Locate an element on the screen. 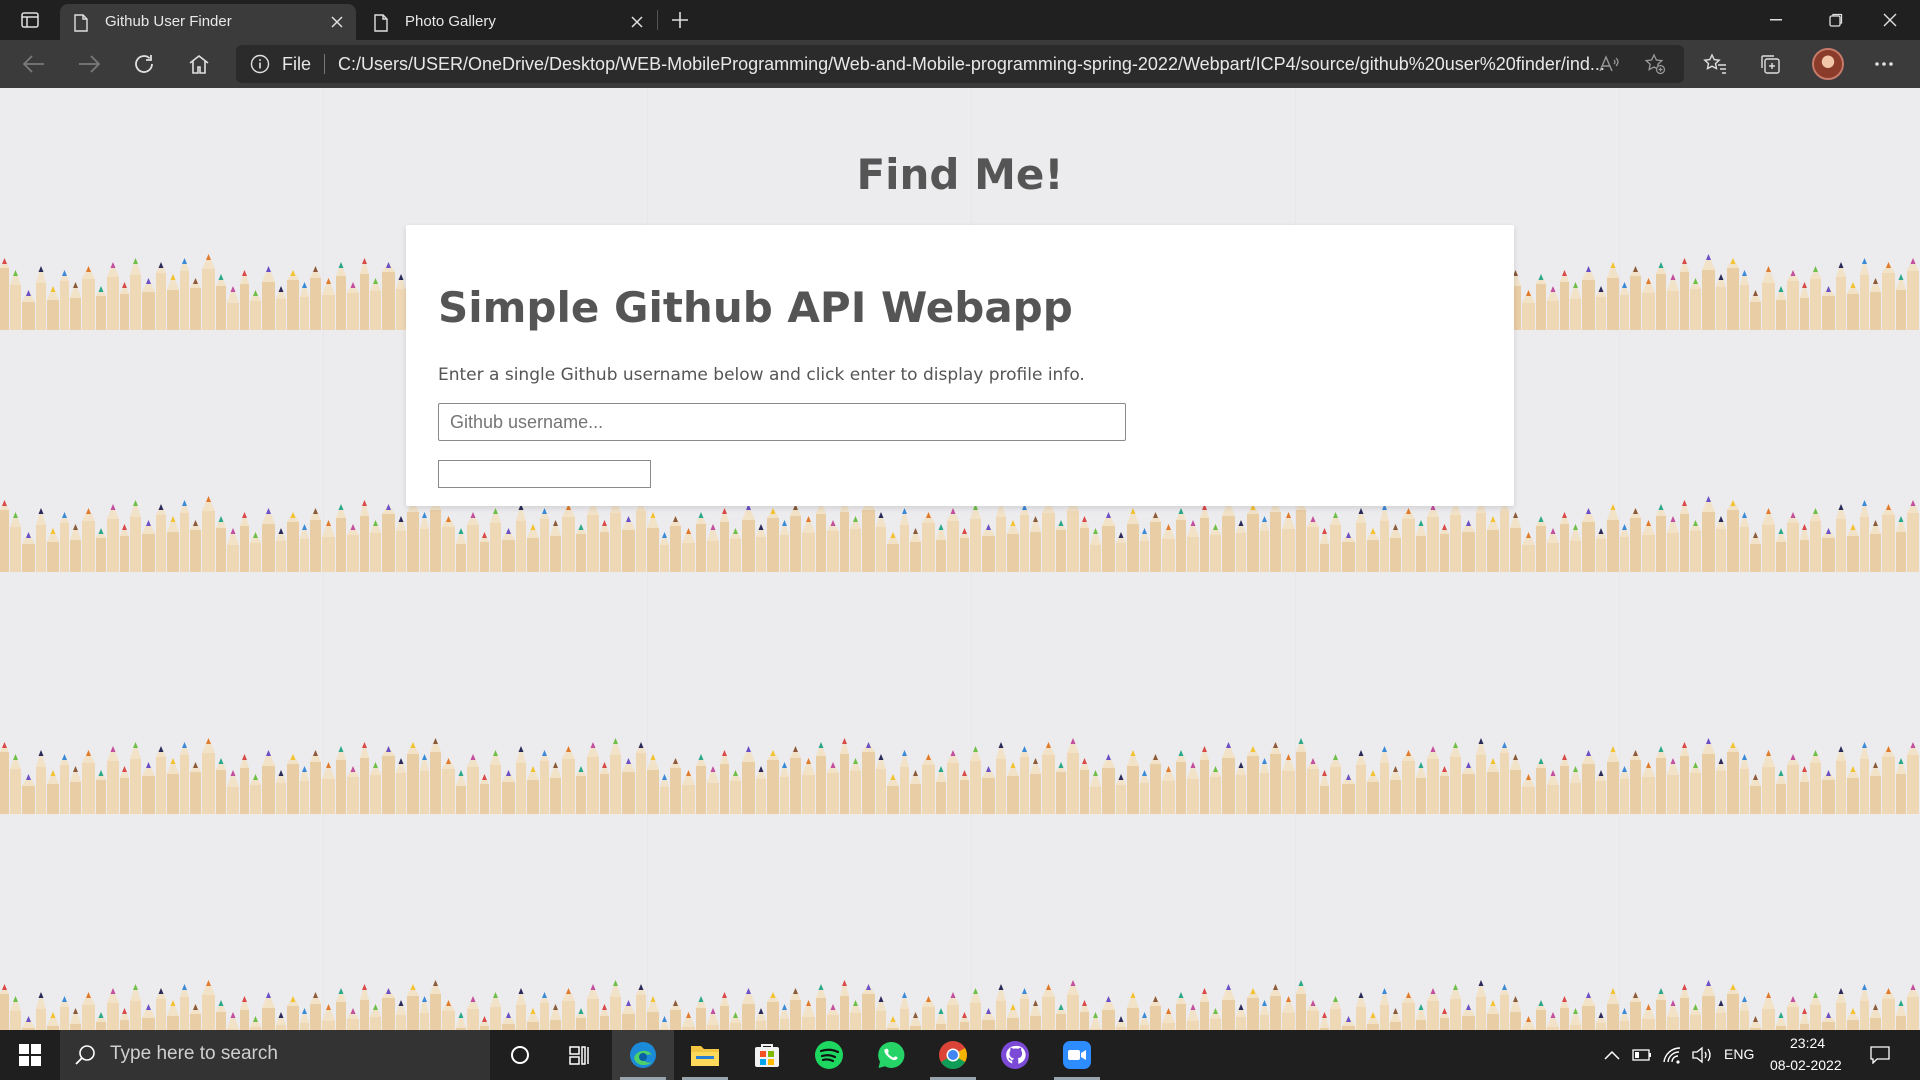 The width and height of the screenshot is (1920, 1080). start-icon is located at coordinates (30, 1055).